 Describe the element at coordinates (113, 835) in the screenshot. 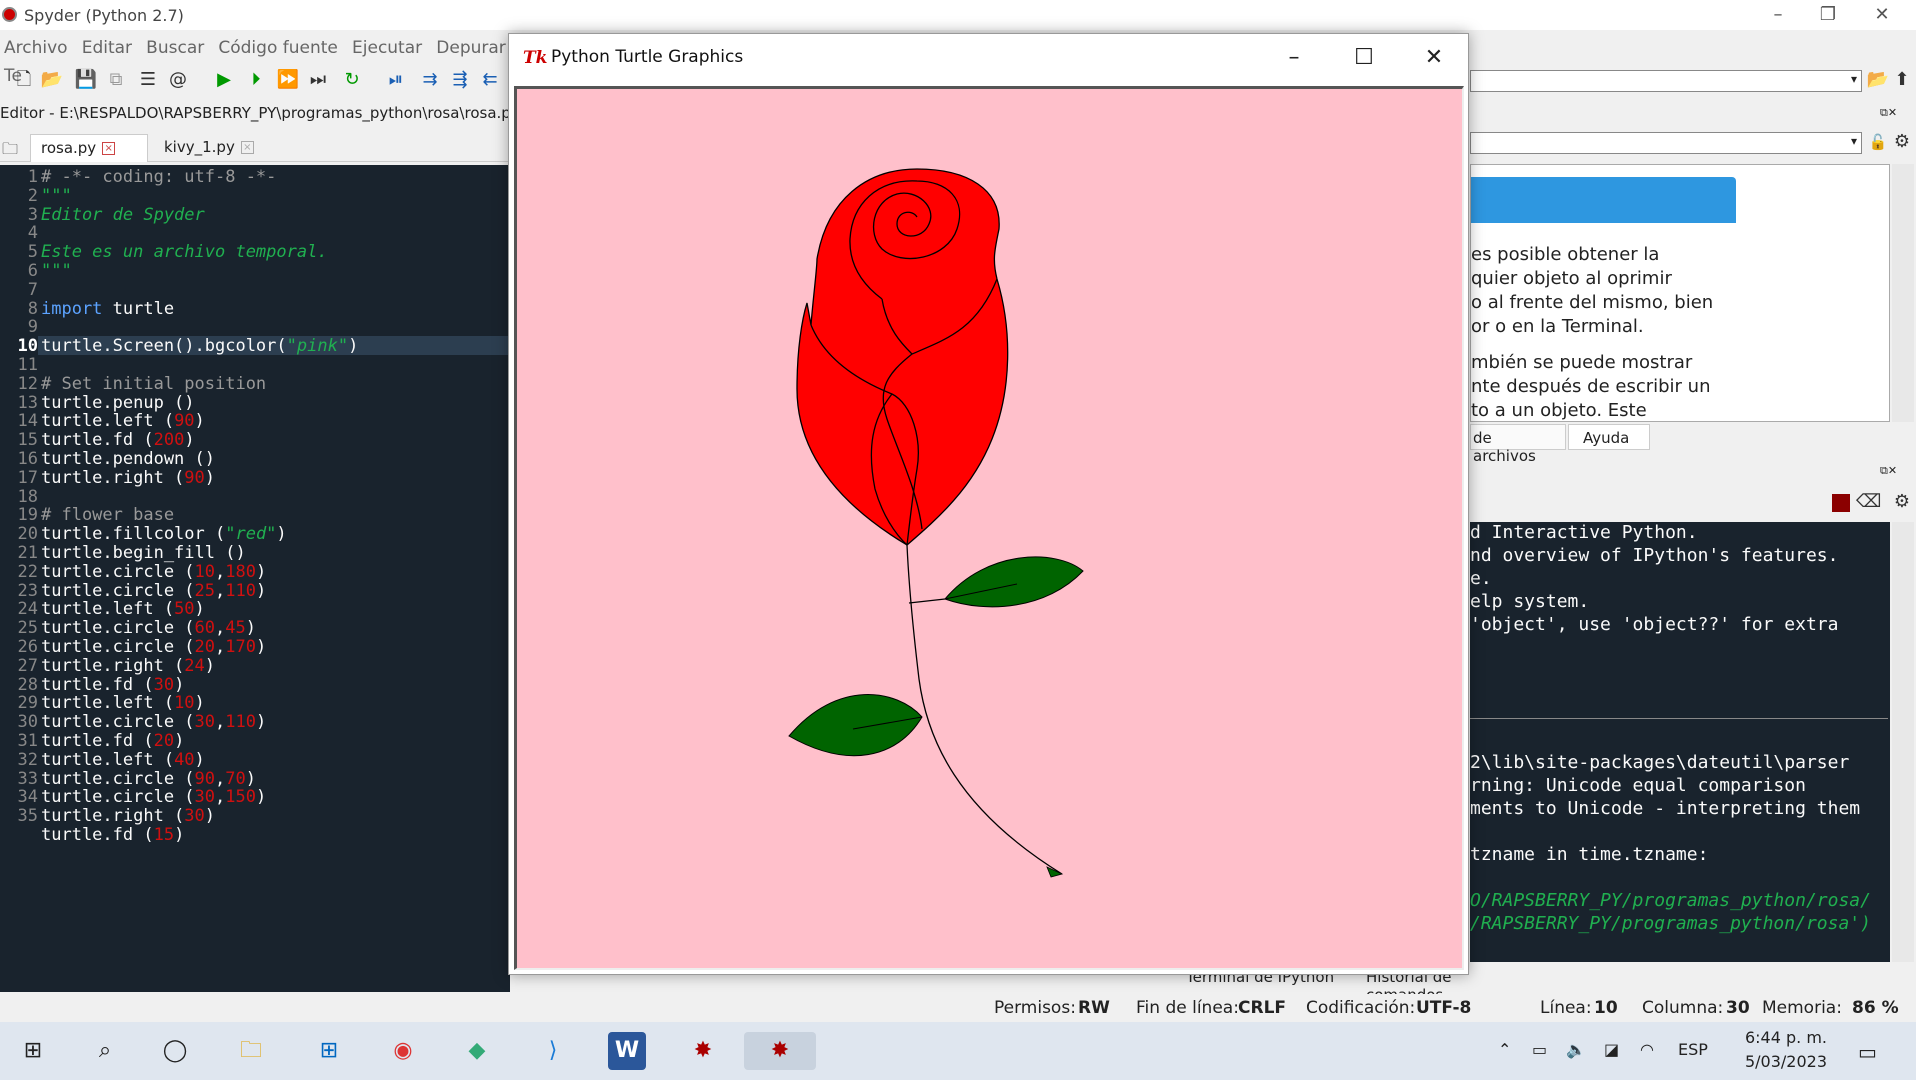

I see `code-line: turtle.fd (15)` at that location.